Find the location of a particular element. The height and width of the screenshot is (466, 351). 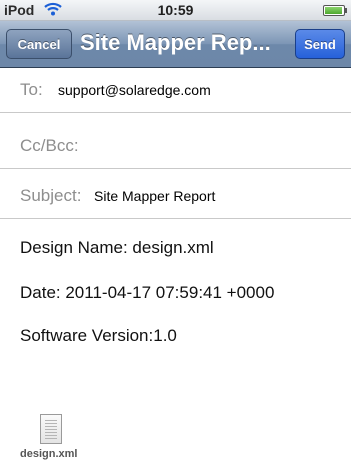

cancel-button: Cancel is located at coordinates (39, 44).